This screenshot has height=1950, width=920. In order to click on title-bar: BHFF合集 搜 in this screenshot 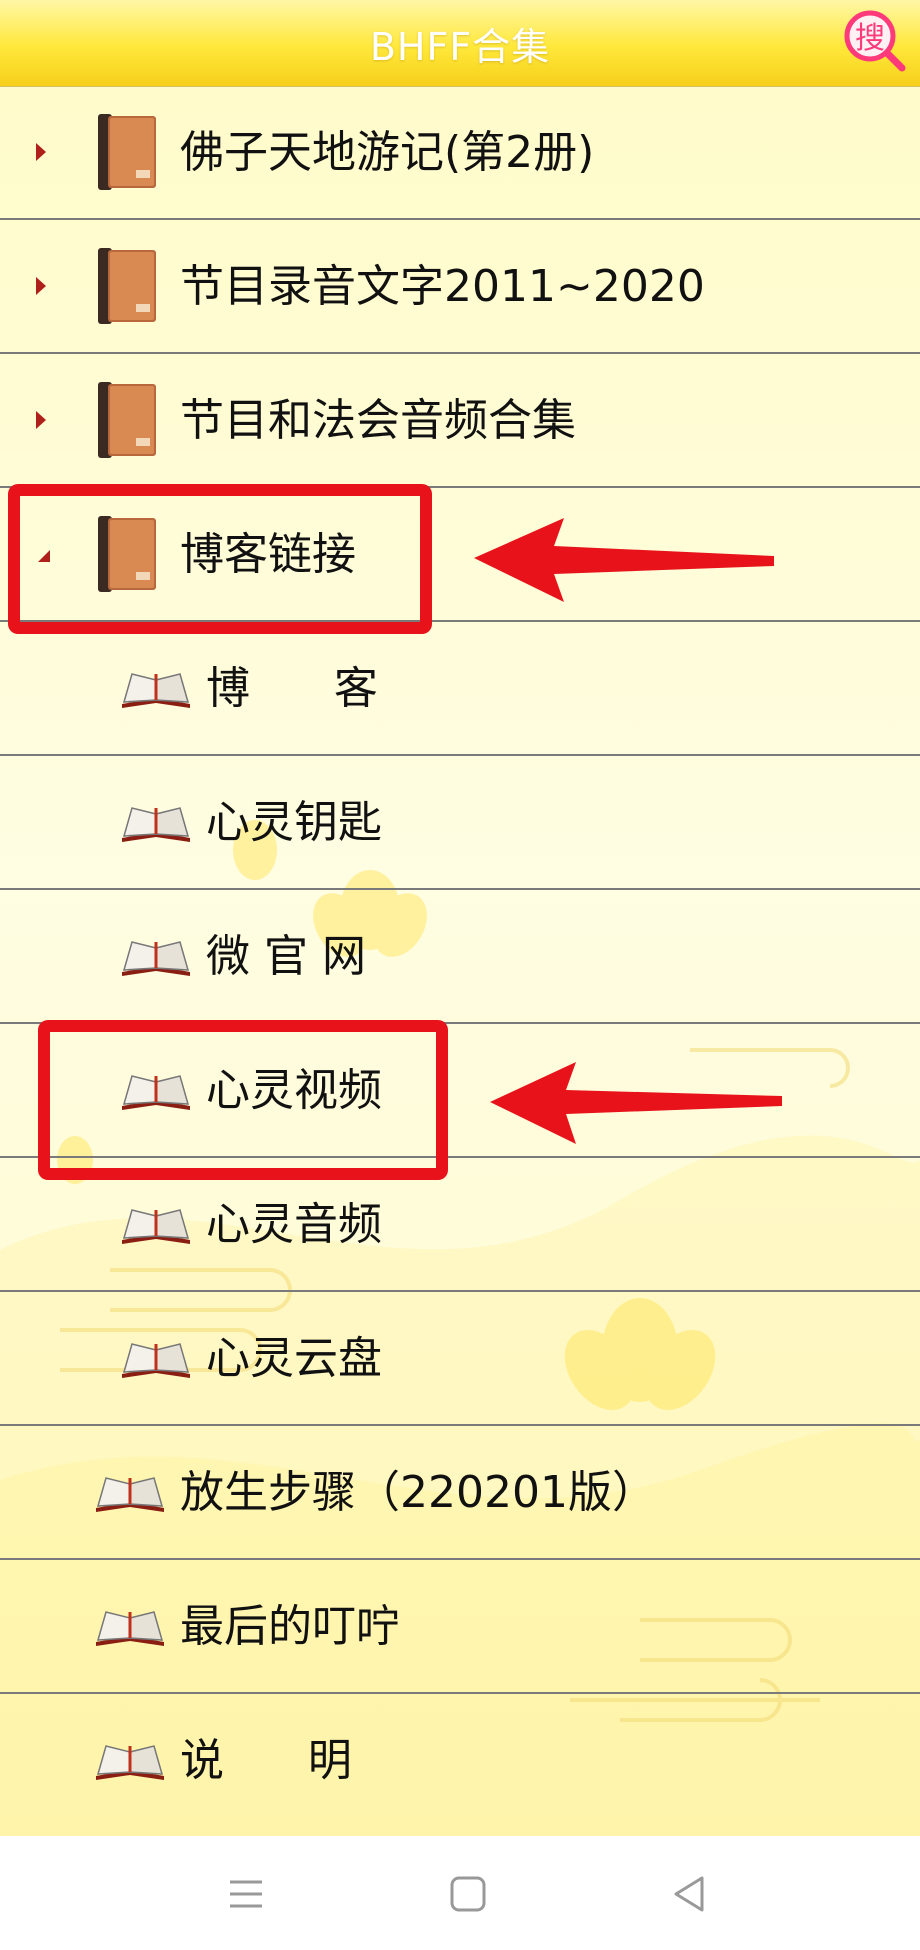, I will do `click(460, 43)`.